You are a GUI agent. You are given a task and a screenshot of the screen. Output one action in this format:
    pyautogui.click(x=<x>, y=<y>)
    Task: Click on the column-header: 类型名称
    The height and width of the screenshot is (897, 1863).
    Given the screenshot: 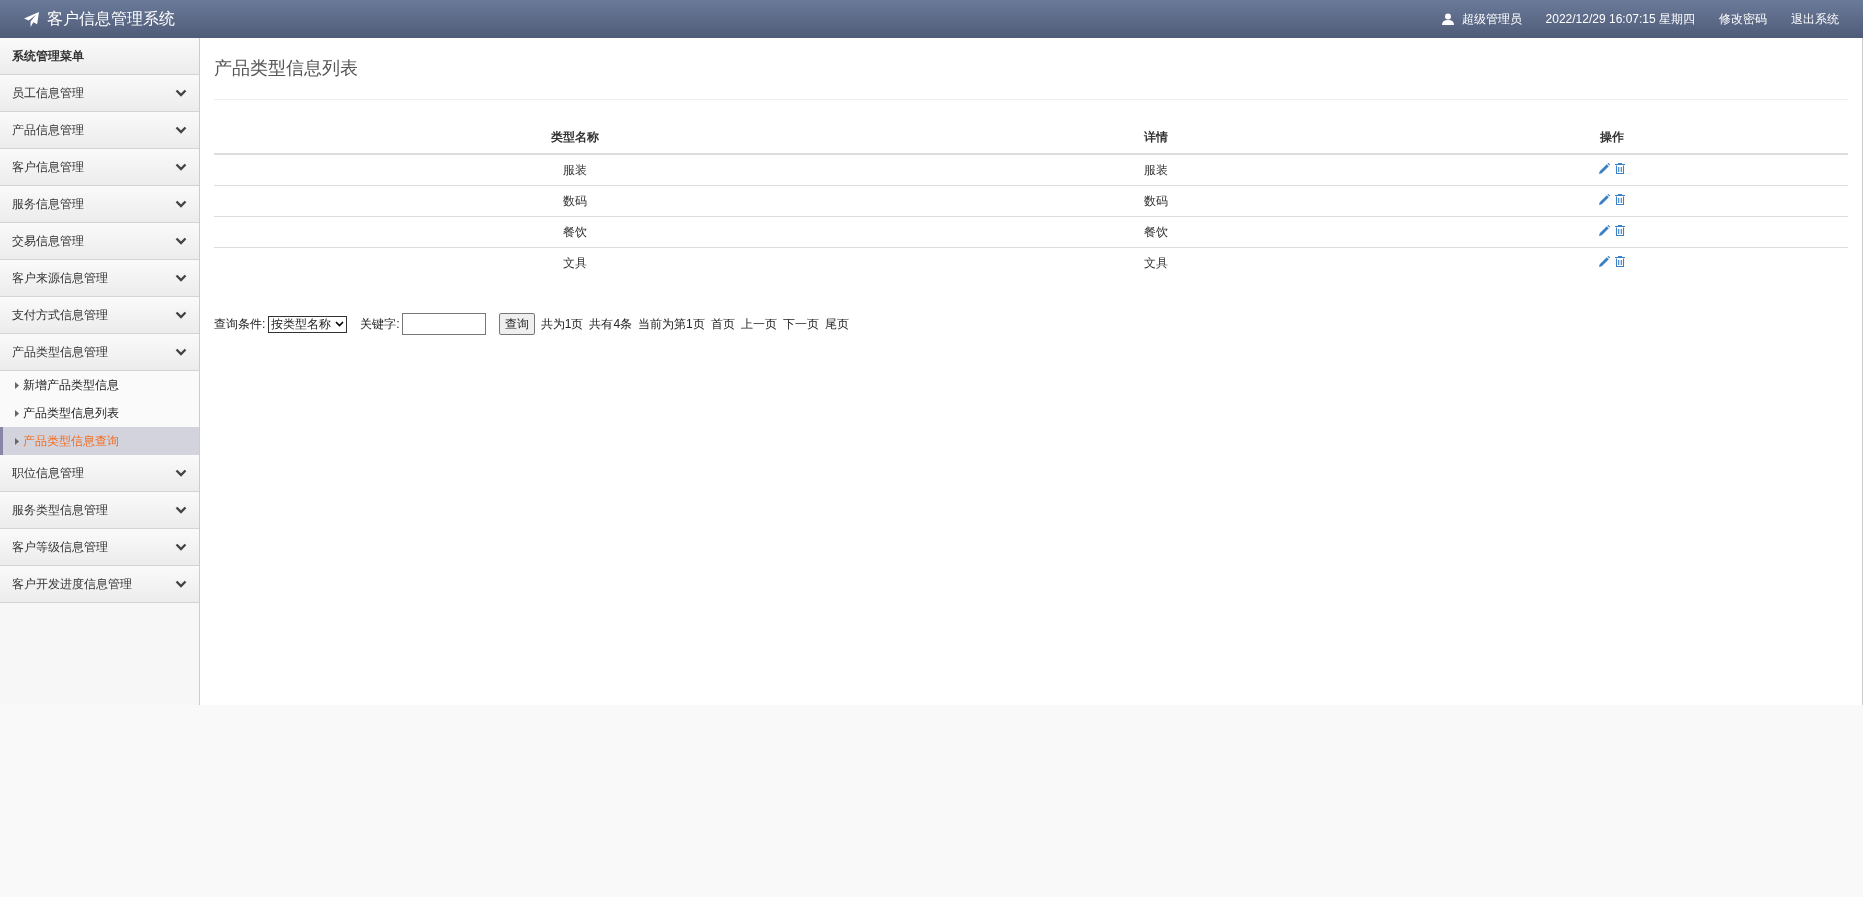 What is the action you would take?
    pyautogui.click(x=575, y=137)
    